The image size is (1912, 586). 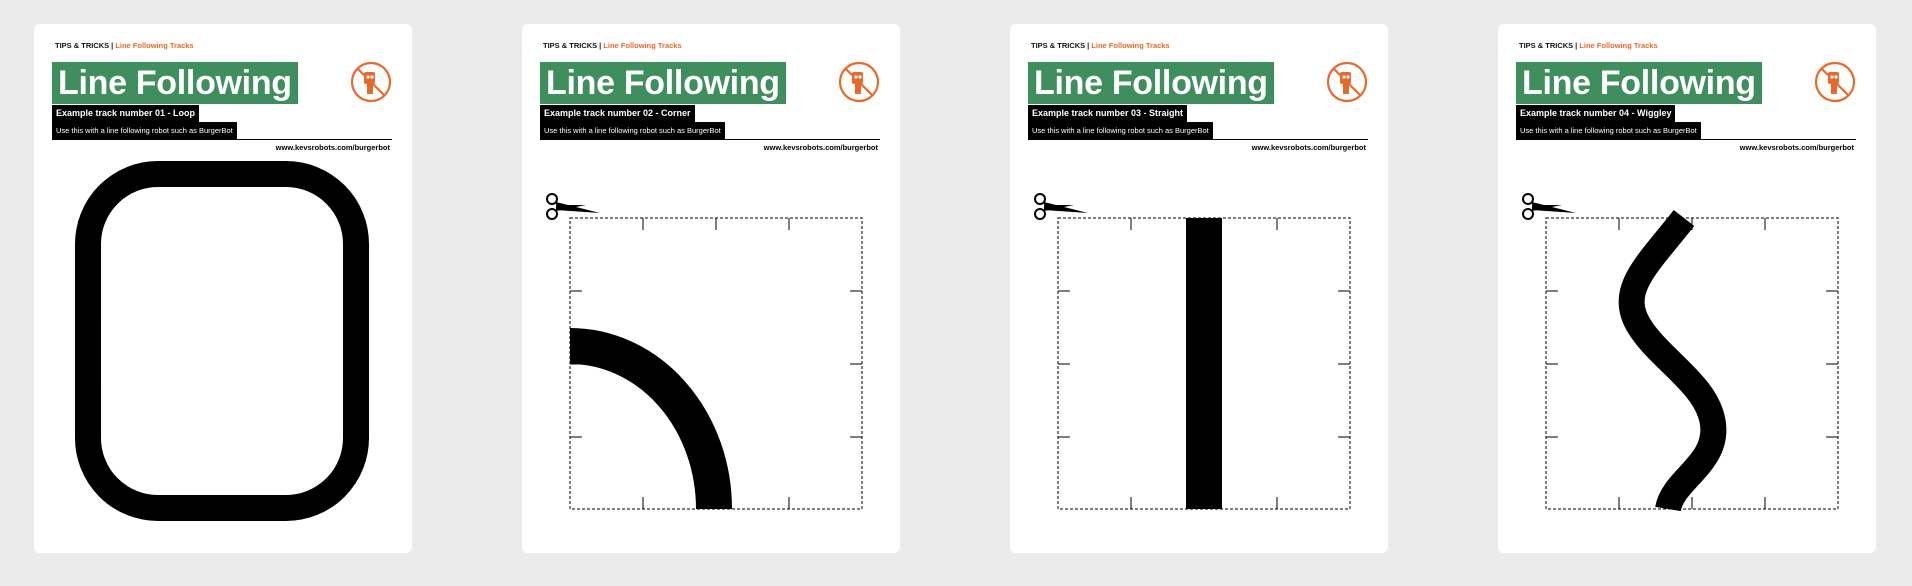 What do you see at coordinates (650, 419) in the screenshot?
I see `track-corner` at bounding box center [650, 419].